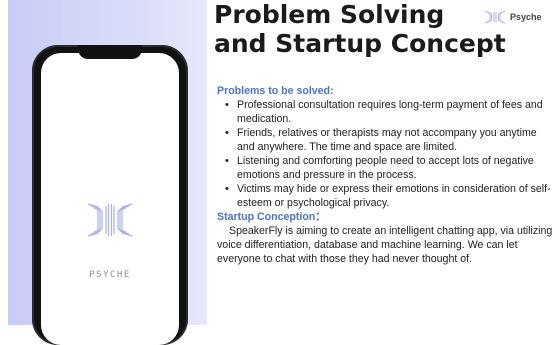  Describe the element at coordinates (275, 91) in the screenshot. I see `problems-heading: Problems to be solved:` at that location.